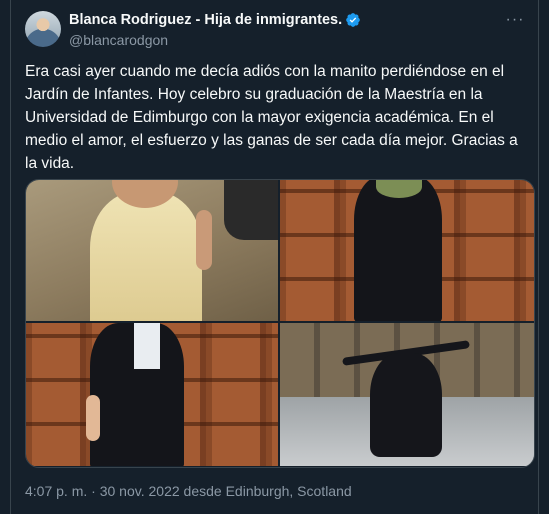 Image resolution: width=549 pixels, height=514 pixels. I want to click on author-name-row: Blanca Rodriguez - Hija de inmigrantes., so click(215, 20).